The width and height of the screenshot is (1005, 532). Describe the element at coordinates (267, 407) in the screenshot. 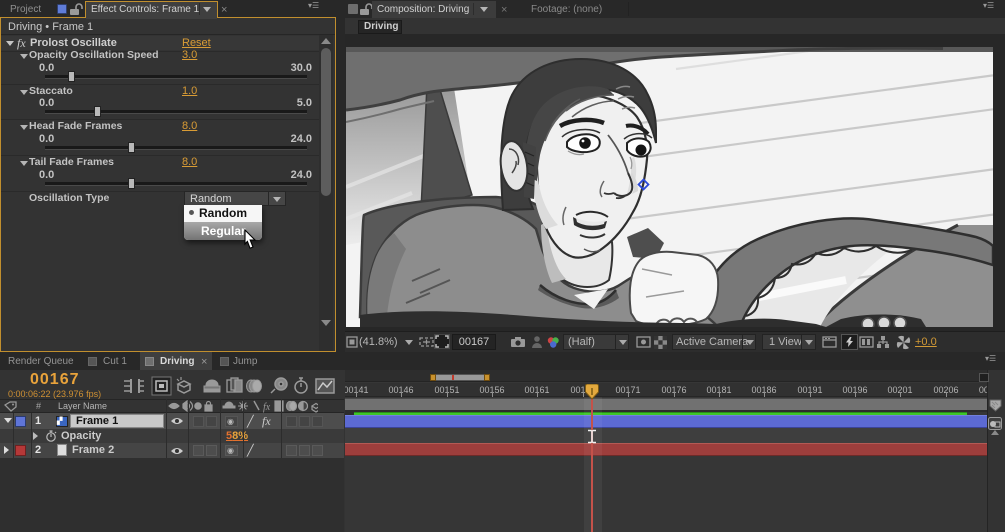

I see `svg-text: fx` at that location.